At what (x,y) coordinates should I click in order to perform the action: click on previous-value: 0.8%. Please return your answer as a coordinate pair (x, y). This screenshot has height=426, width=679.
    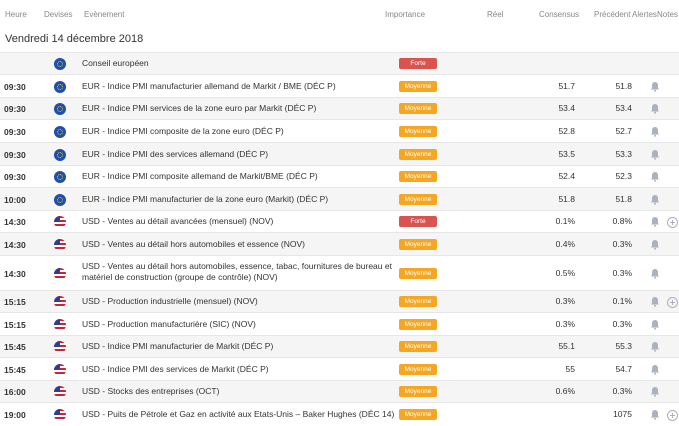
    Looking at the image, I should click on (622, 221).